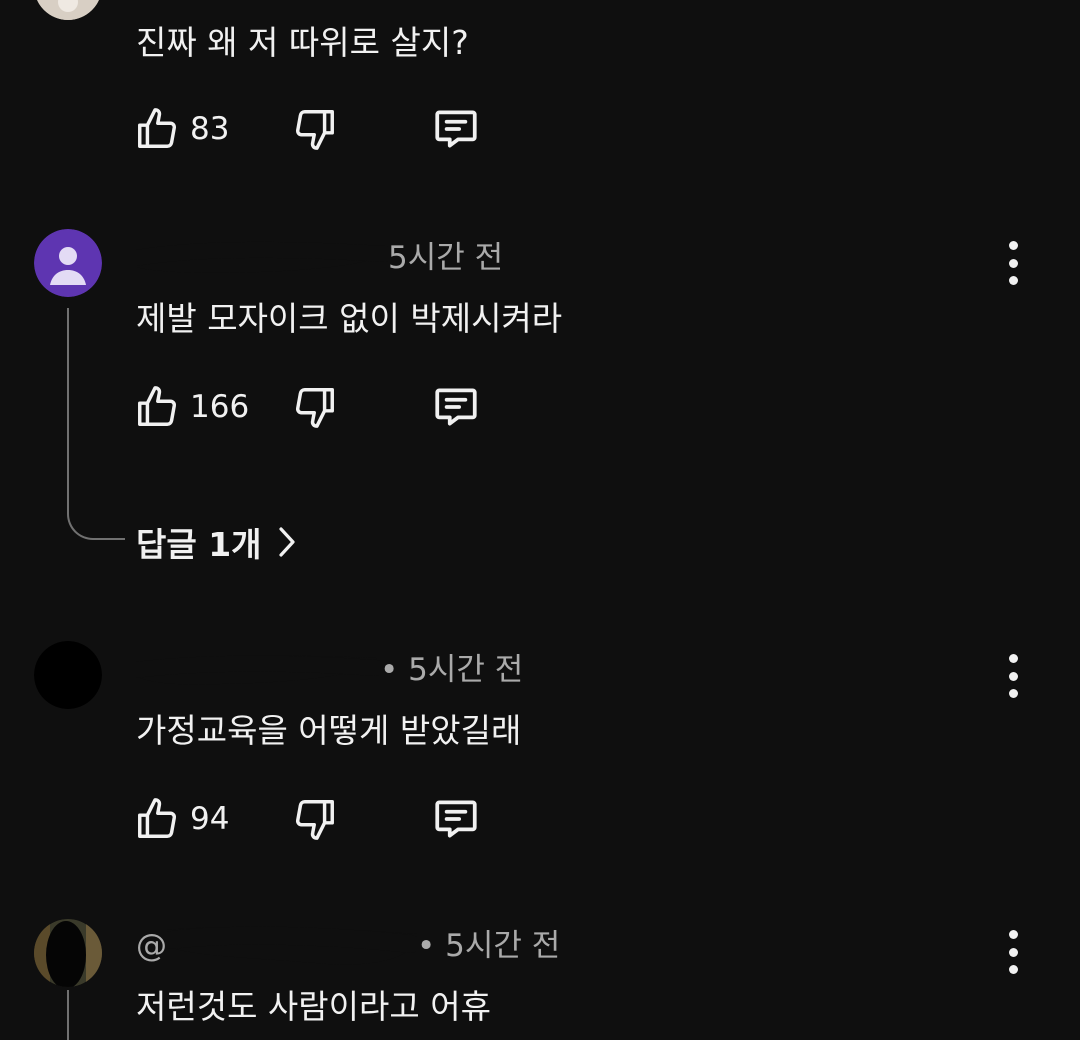 This screenshot has height=1040, width=1080. I want to click on comment-text: 저런것도 사람이라고 어휴, so click(313, 1006).